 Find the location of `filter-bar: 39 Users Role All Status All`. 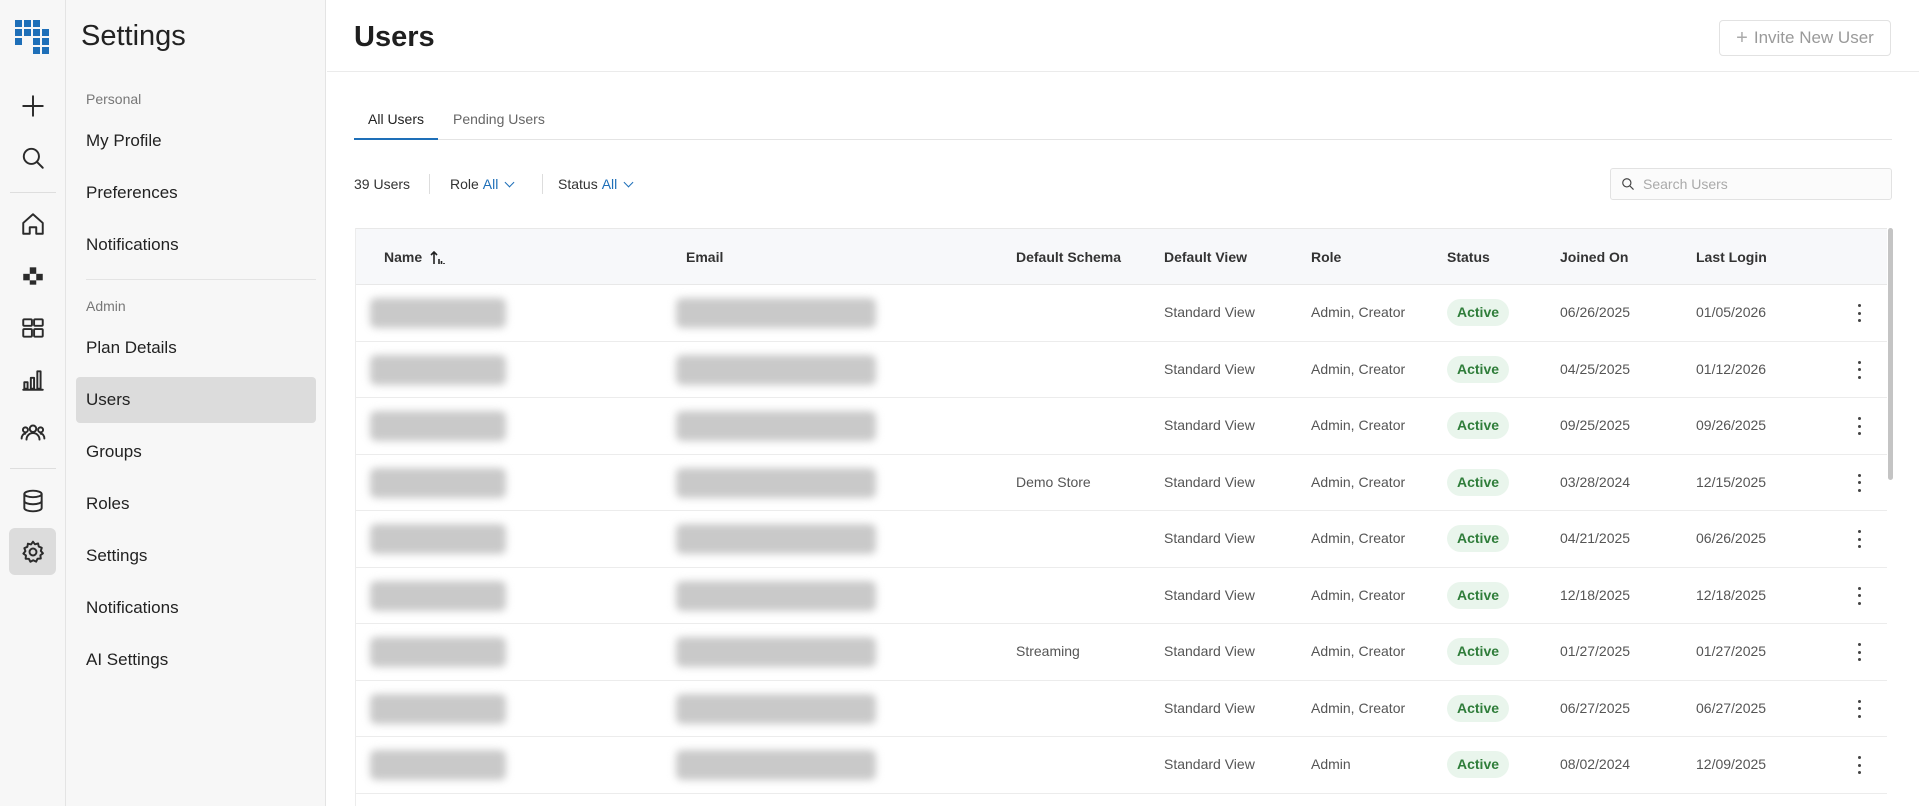

filter-bar: 39 Users Role All Status All is located at coordinates (1123, 184).